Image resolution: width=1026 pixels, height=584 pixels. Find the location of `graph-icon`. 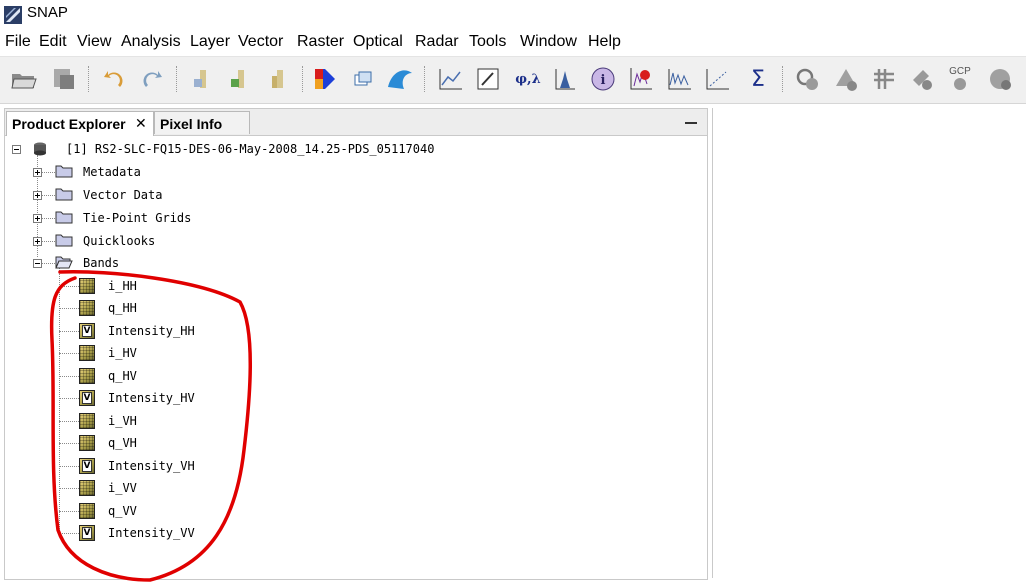

graph-icon is located at coordinates (846, 79).